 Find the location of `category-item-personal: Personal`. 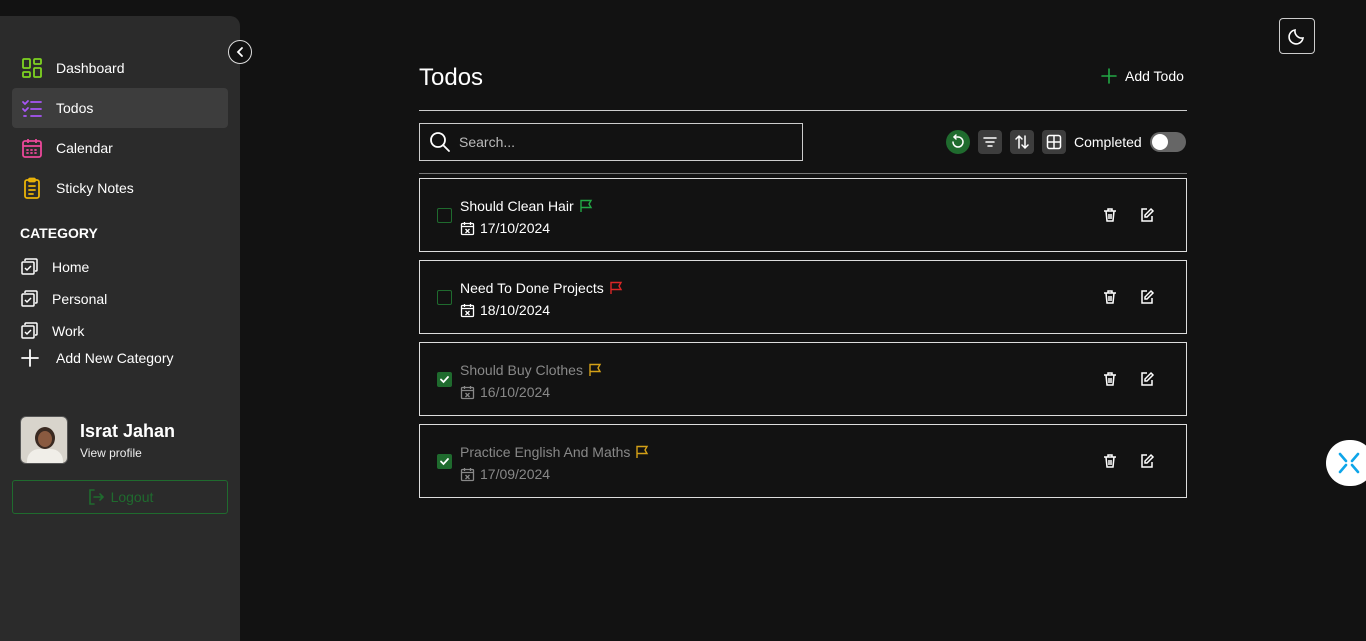

category-item-personal: Personal is located at coordinates (63, 299).